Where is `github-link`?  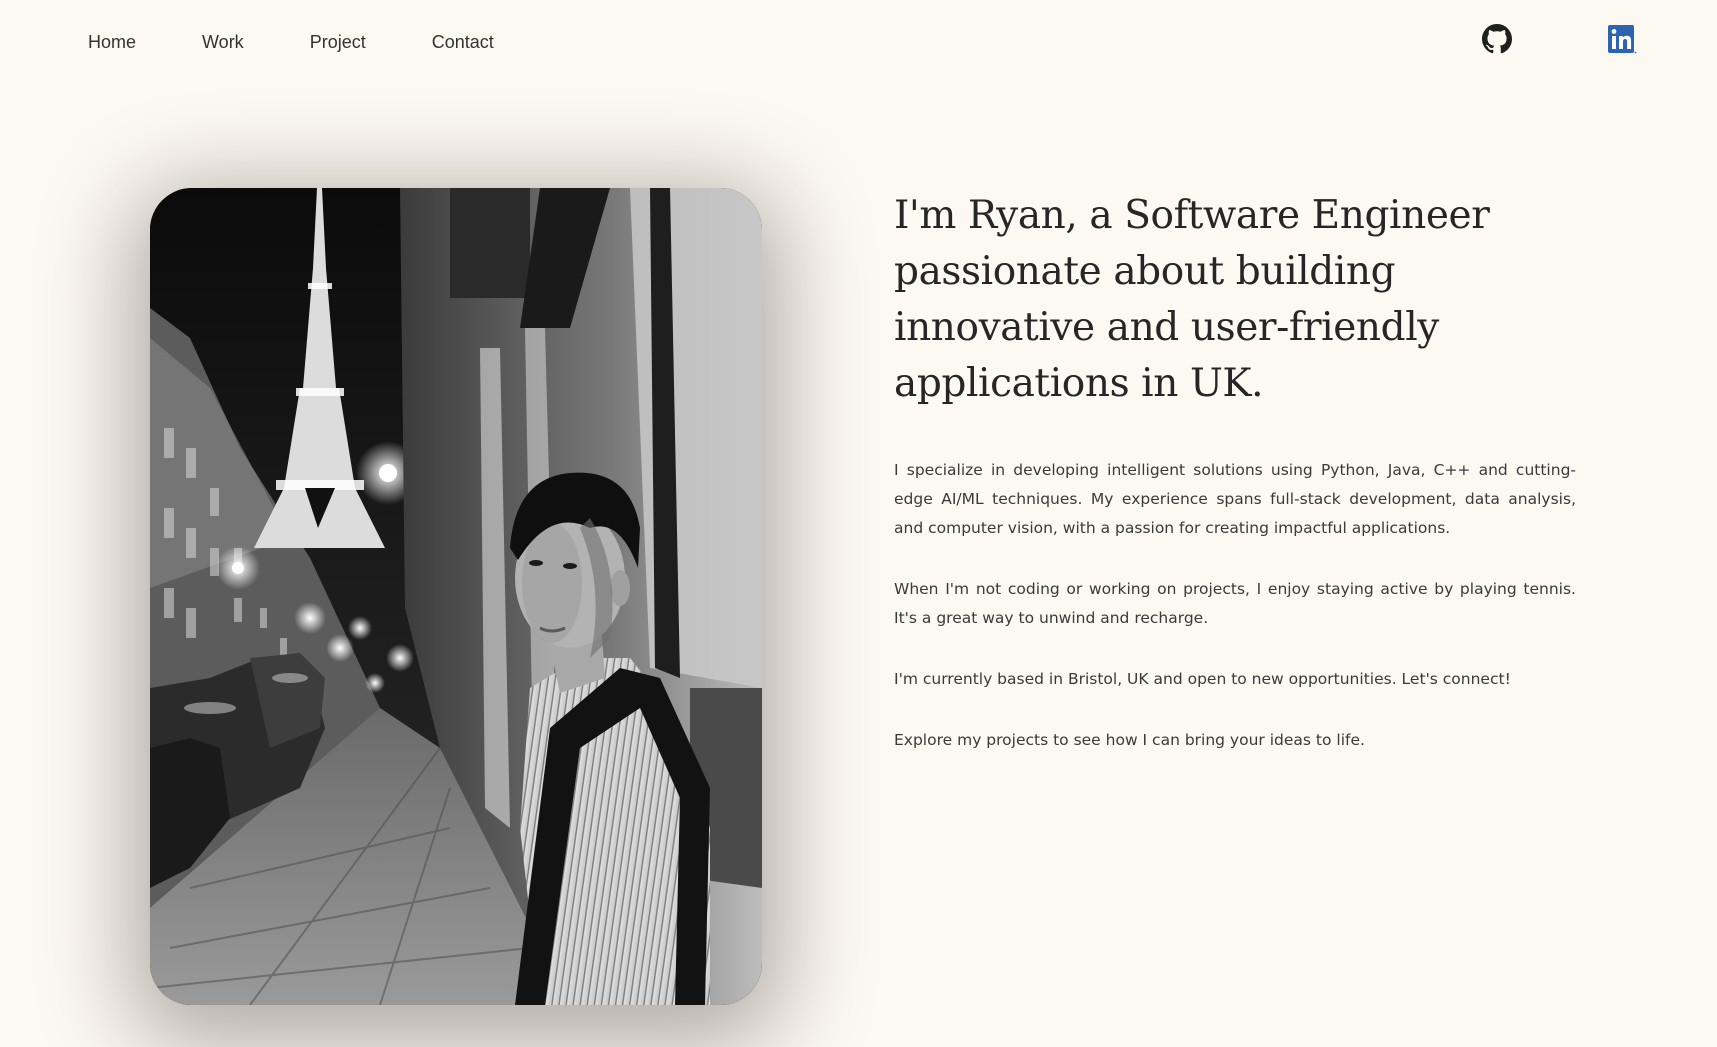
github-link is located at coordinates (1497, 39).